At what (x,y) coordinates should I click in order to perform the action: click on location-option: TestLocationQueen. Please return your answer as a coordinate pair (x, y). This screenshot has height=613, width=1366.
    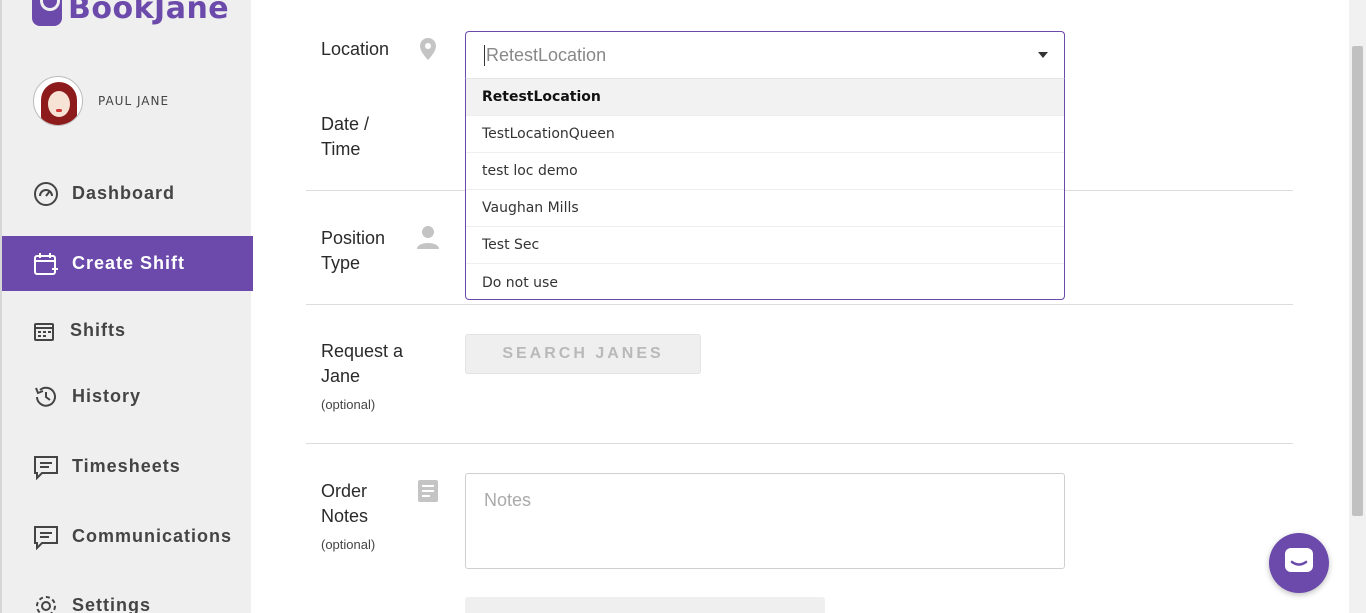
    Looking at the image, I should click on (765, 134).